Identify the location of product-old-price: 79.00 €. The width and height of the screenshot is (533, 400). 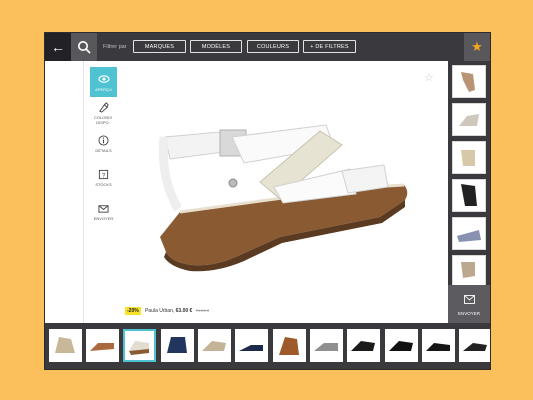
(202, 310).